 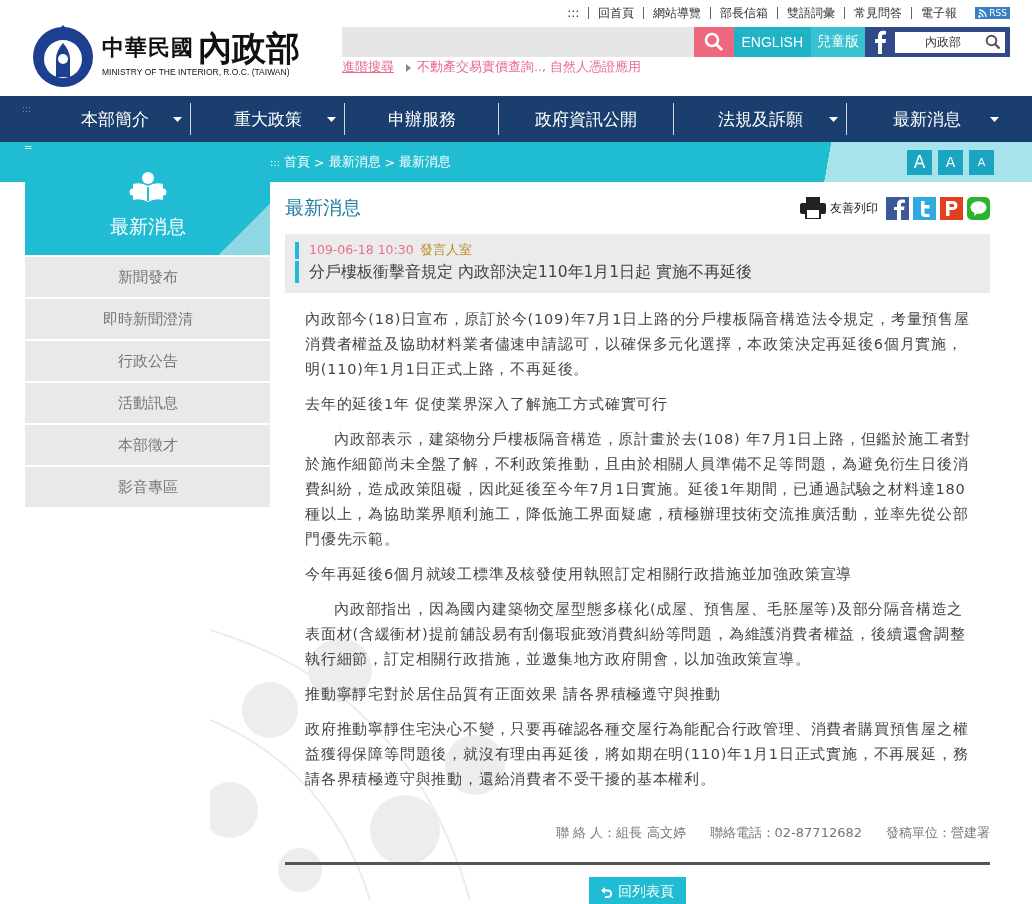 I want to click on breadcrumb-link: 首頁, so click(x=297, y=162).